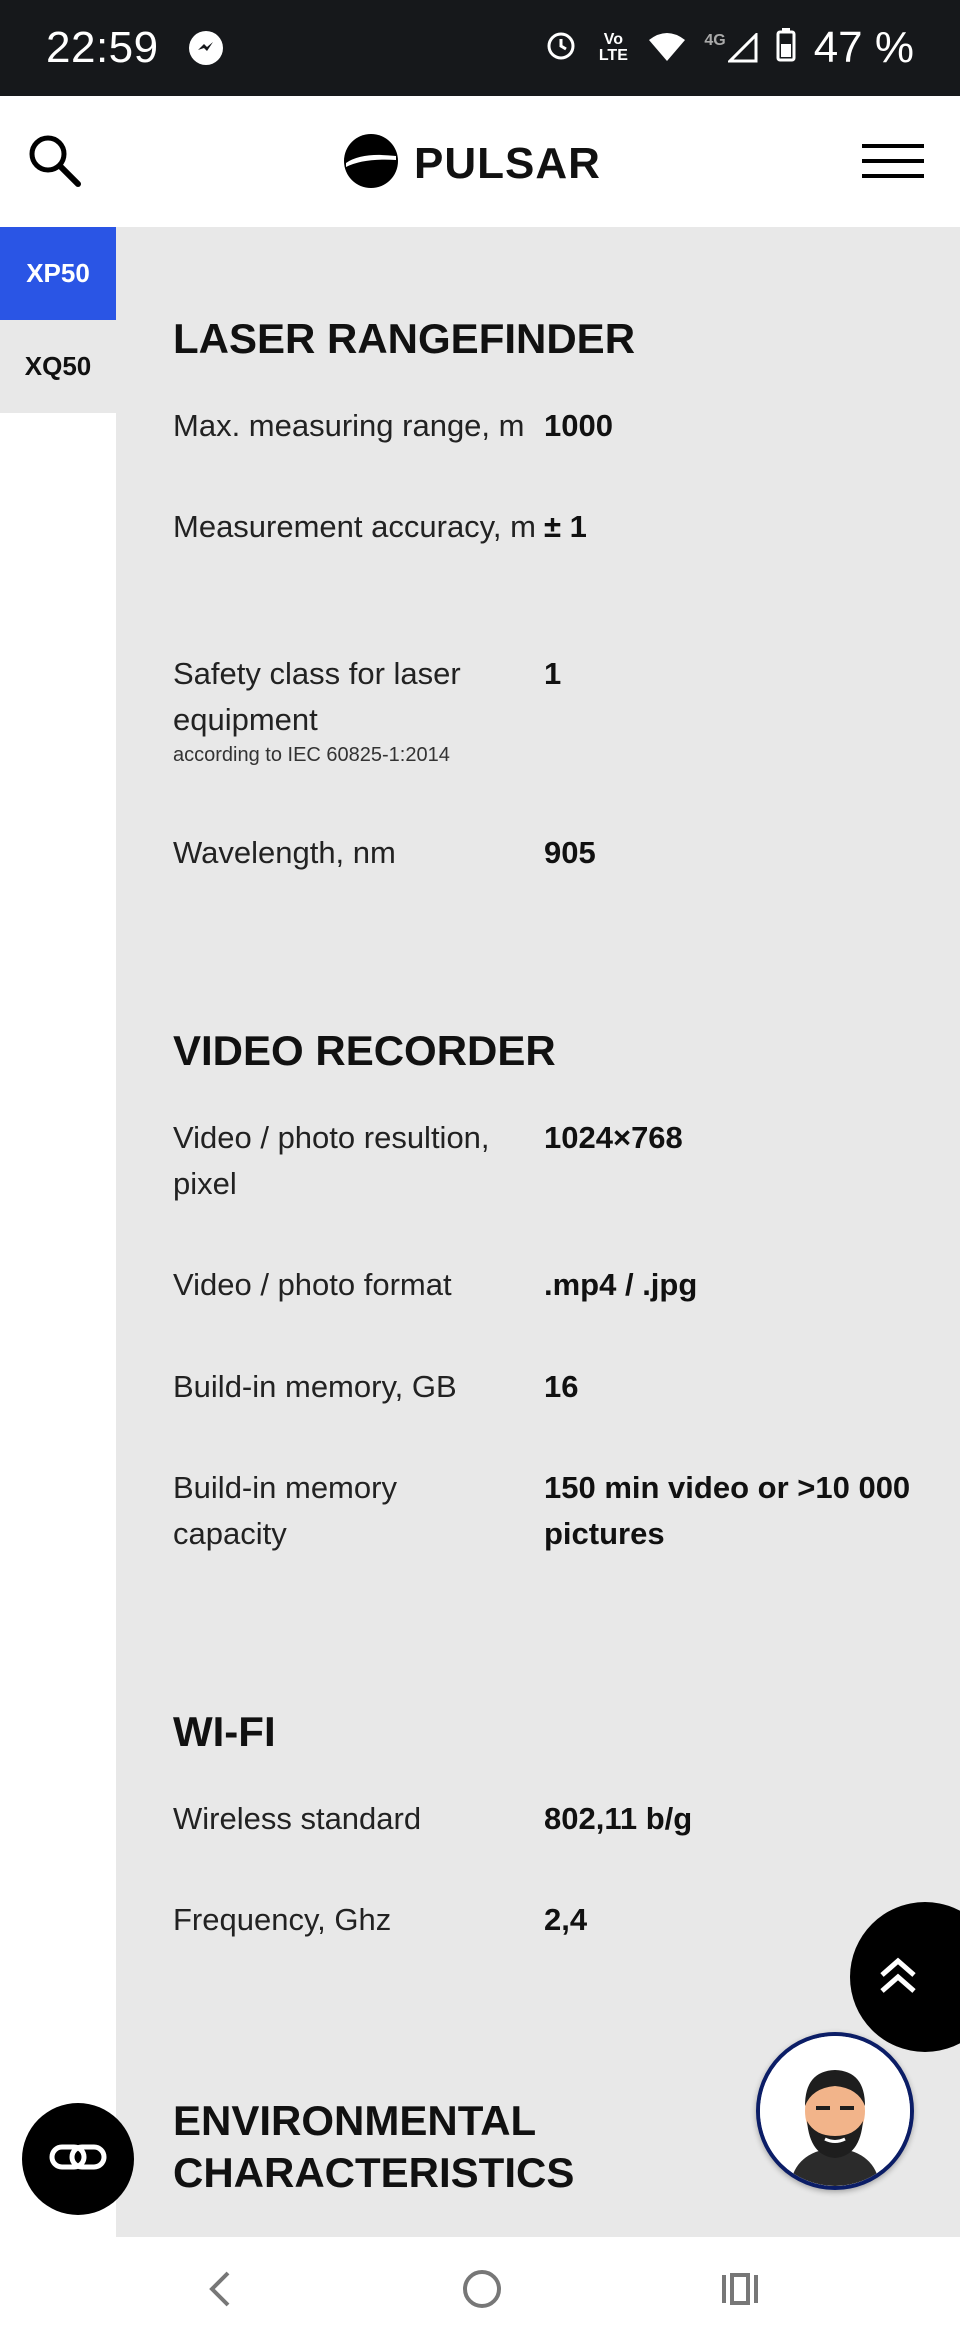 The height and width of the screenshot is (2347, 960). I want to click on spec-label: Wireless standard, so click(297, 1818).